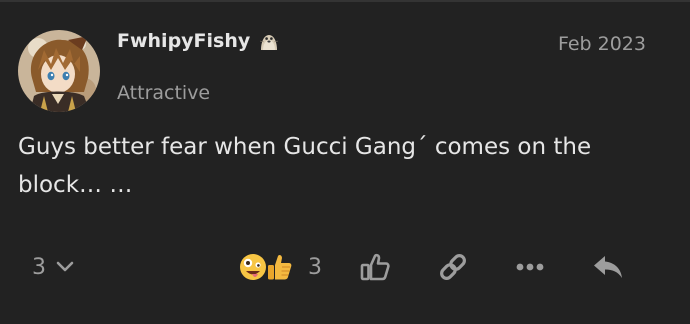 The width and height of the screenshot is (690, 324). I want to click on like-icon, so click(375, 267).